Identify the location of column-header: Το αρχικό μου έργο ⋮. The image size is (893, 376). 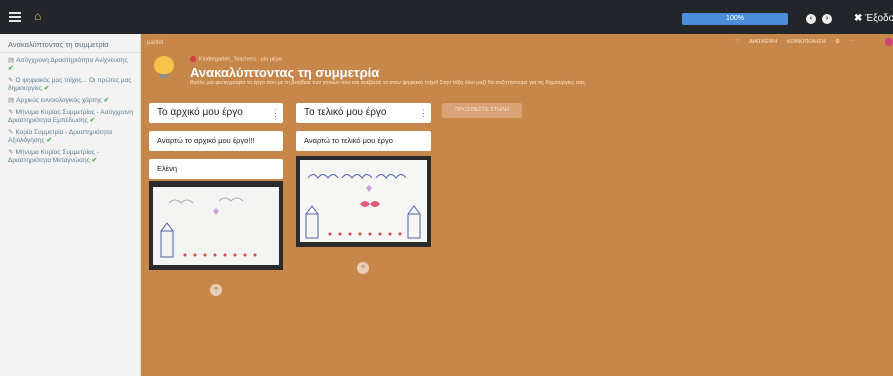
(216, 113).